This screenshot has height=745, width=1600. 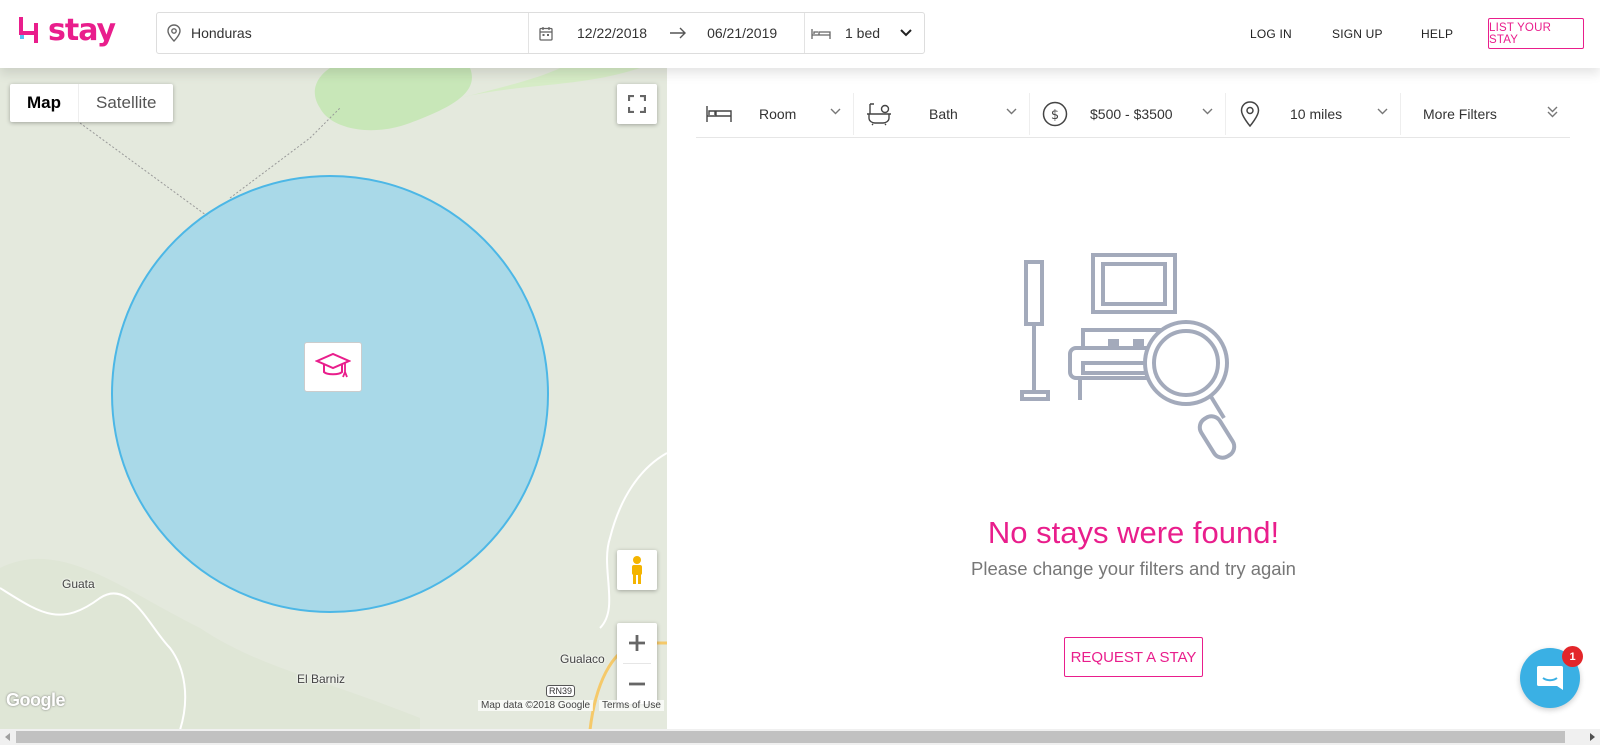 I want to click on school-marker, so click(x=333, y=367).